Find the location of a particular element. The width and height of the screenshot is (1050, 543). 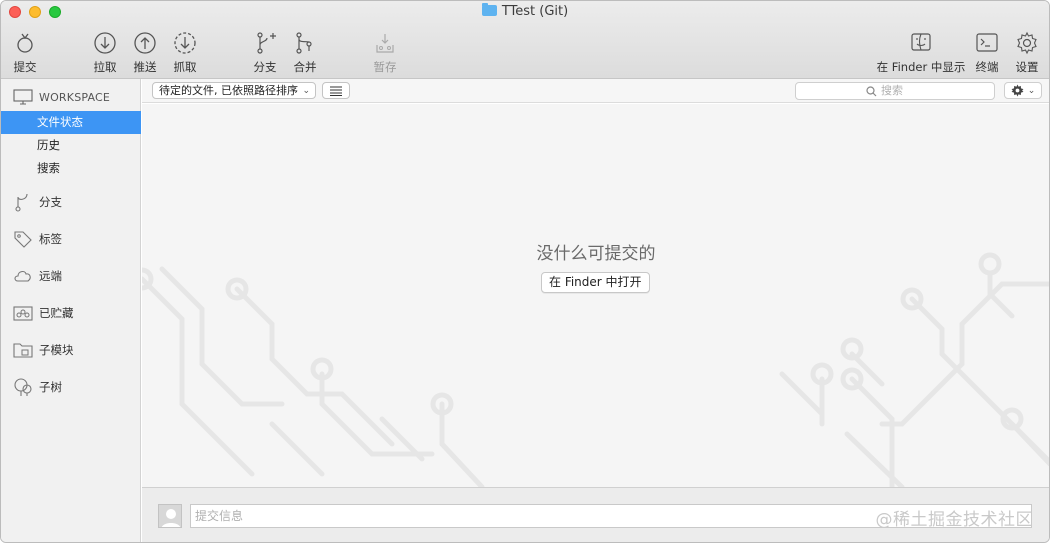

watermark: @稀土掘金技术社区 is located at coordinates (954, 520).